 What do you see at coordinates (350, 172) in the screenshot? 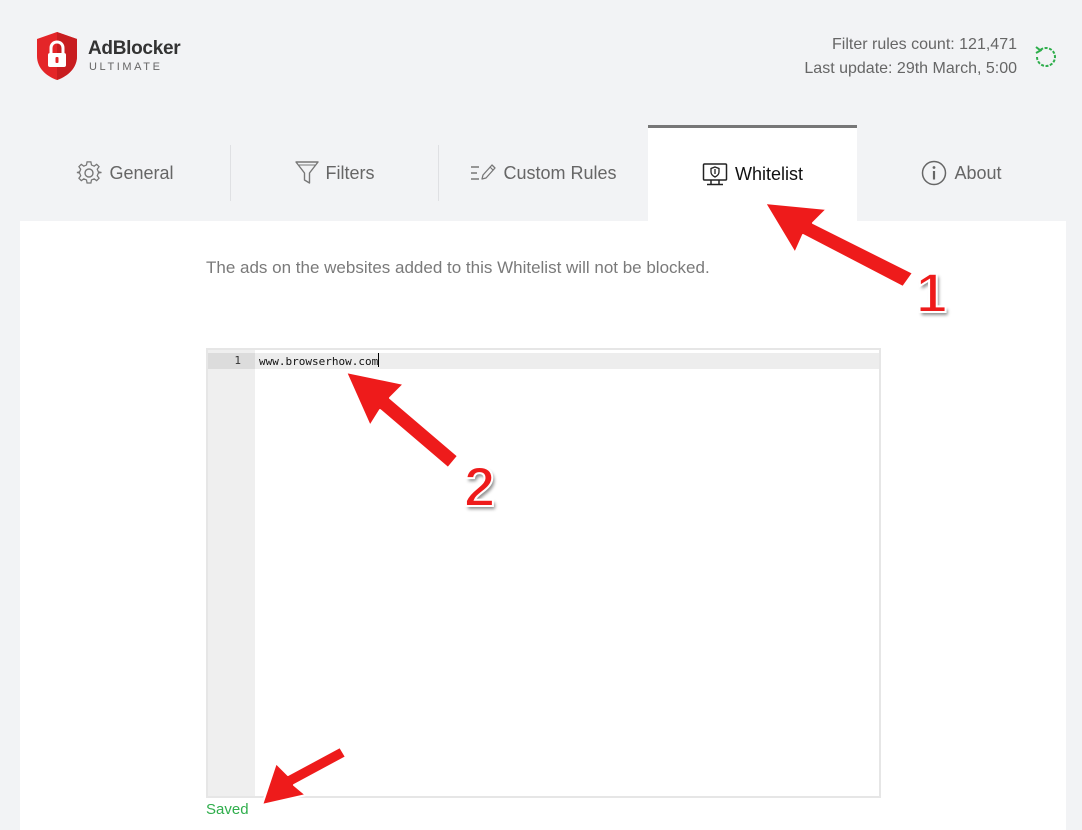
I see `tab-label: Filters` at bounding box center [350, 172].